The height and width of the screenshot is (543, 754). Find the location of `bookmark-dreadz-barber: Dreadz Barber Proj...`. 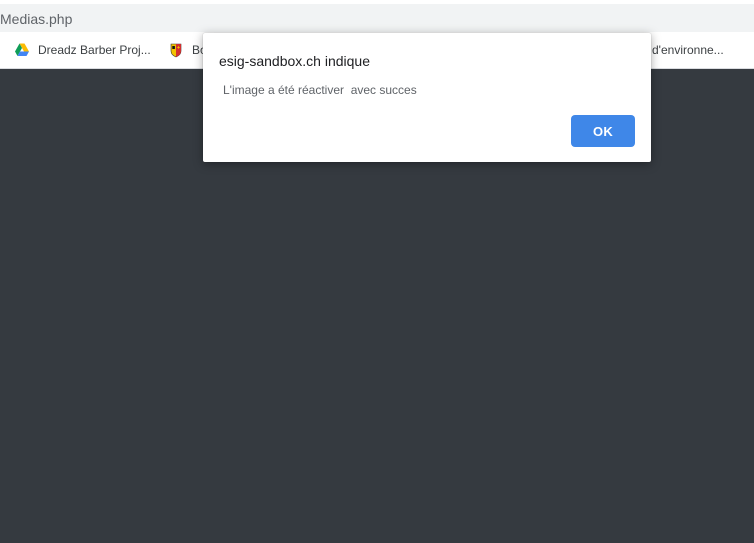

bookmark-dreadz-barber: Dreadz Barber Proj... is located at coordinates (82, 50).